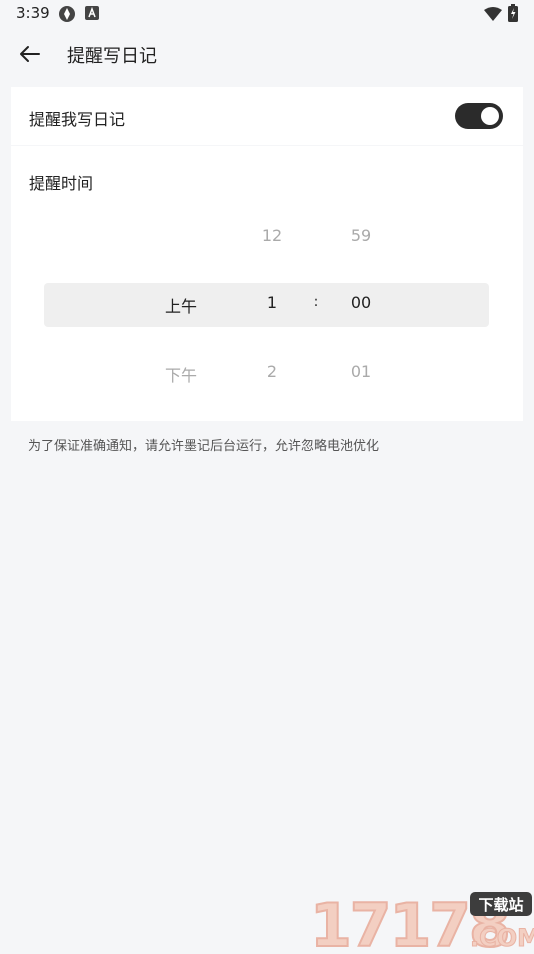 This screenshot has height=954, width=534. I want to click on reminder-label: 提醒我写日记, so click(77, 119).